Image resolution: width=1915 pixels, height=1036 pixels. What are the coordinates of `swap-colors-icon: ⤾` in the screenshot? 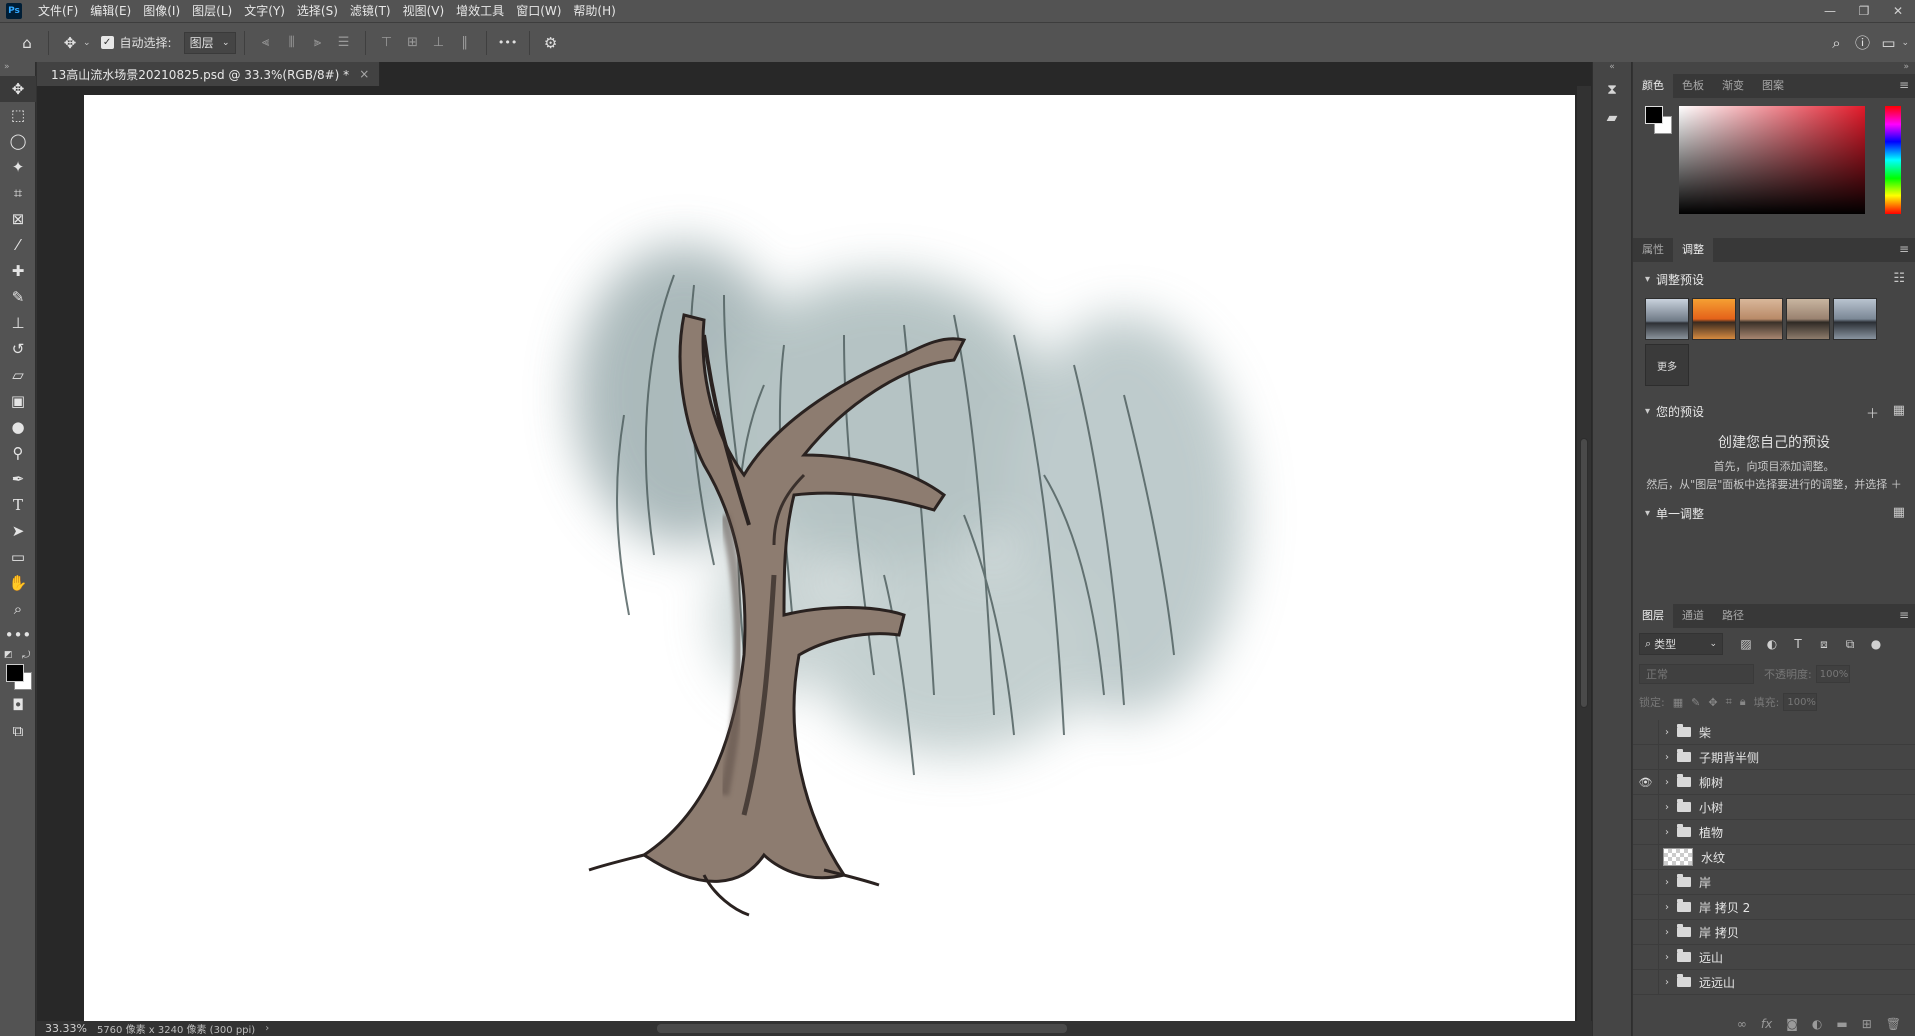 It's located at (26, 655).